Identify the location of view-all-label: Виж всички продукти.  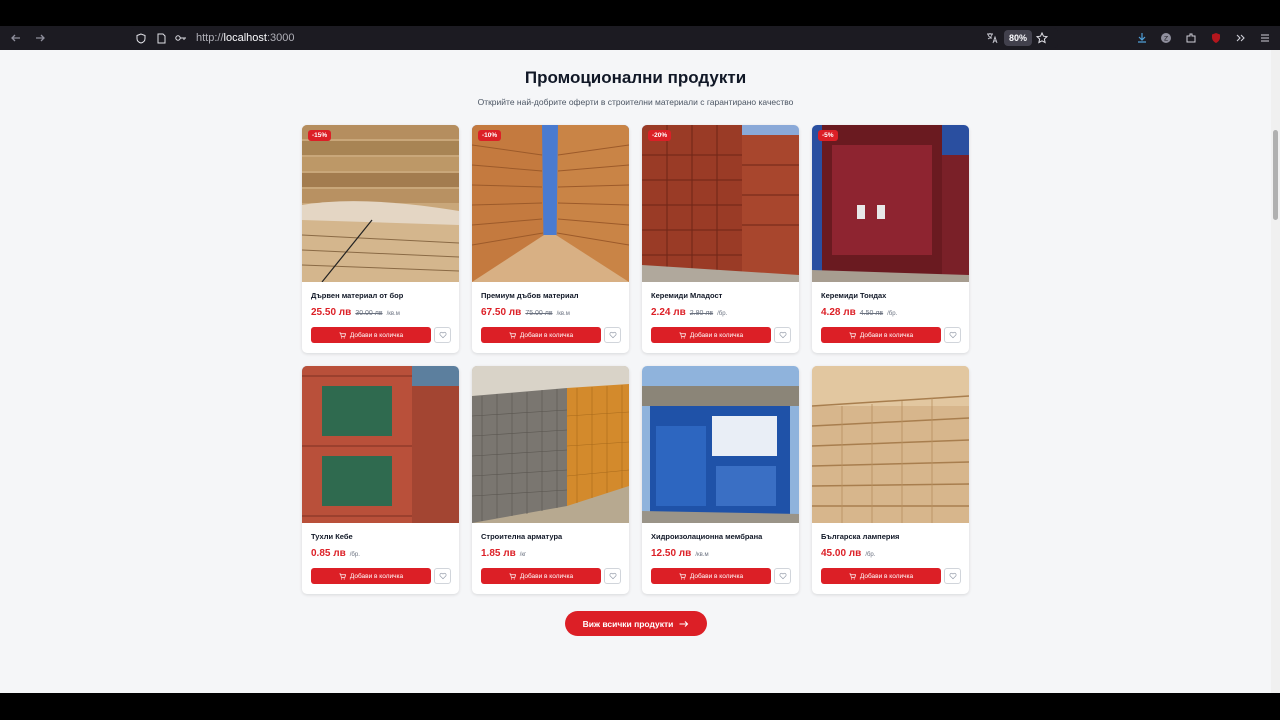
(628, 623).